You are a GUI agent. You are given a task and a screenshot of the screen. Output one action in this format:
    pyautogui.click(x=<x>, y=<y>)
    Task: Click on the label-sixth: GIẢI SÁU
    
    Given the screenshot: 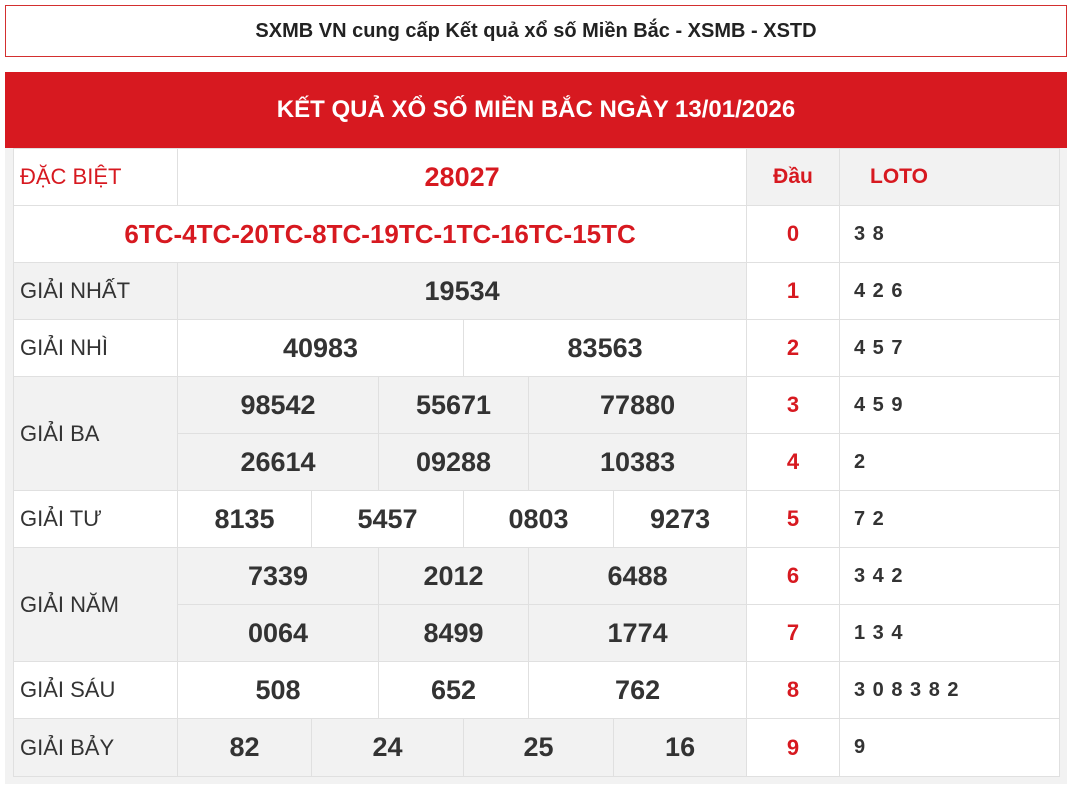 What is the action you would take?
    pyautogui.click(x=95, y=690)
    